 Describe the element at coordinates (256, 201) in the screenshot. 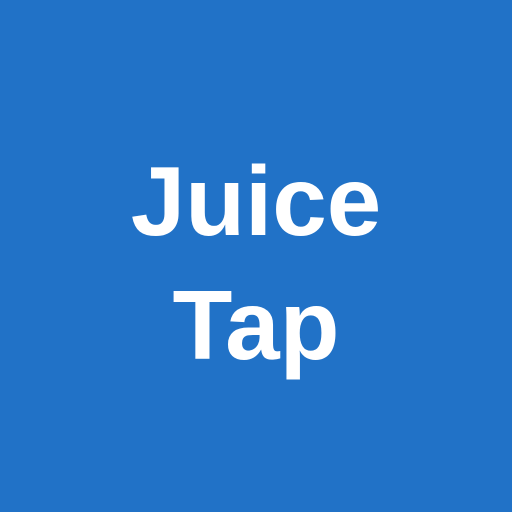

I see `app-title-line-1: Juice` at that location.